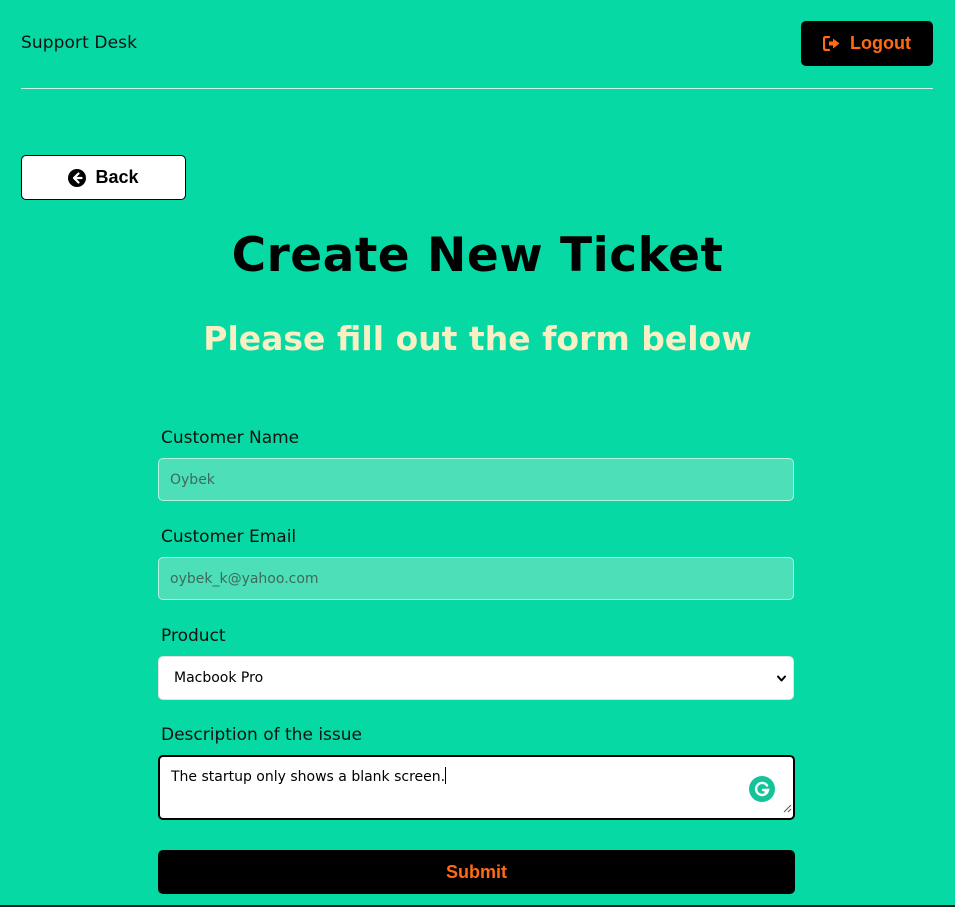 This screenshot has width=955, height=907. I want to click on description-text: The startup only shows a blank screen., so click(308, 777).